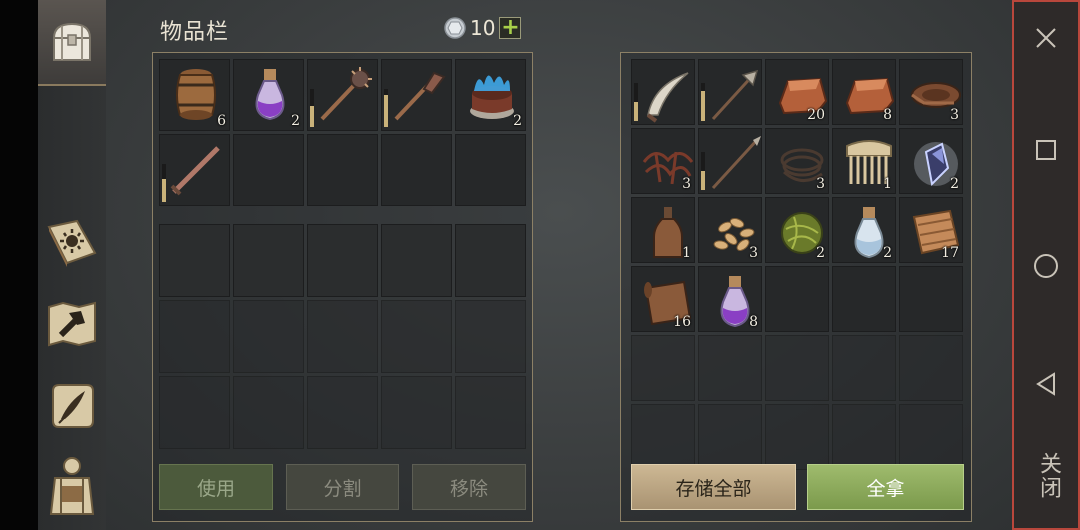 The width and height of the screenshot is (1080, 530). I want to click on use-button: 使用, so click(216, 487).